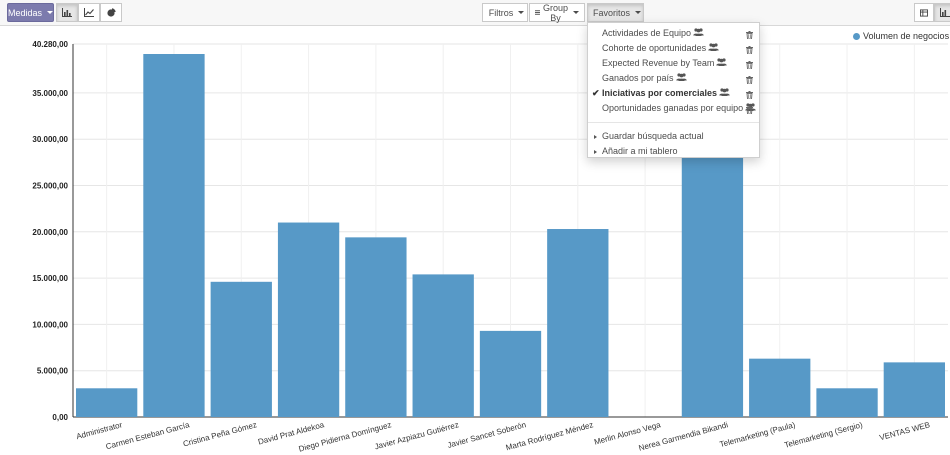 The height and width of the screenshot is (455, 950). What do you see at coordinates (50, 278) in the screenshot?
I see `y-tick-label: 15.000,00` at bounding box center [50, 278].